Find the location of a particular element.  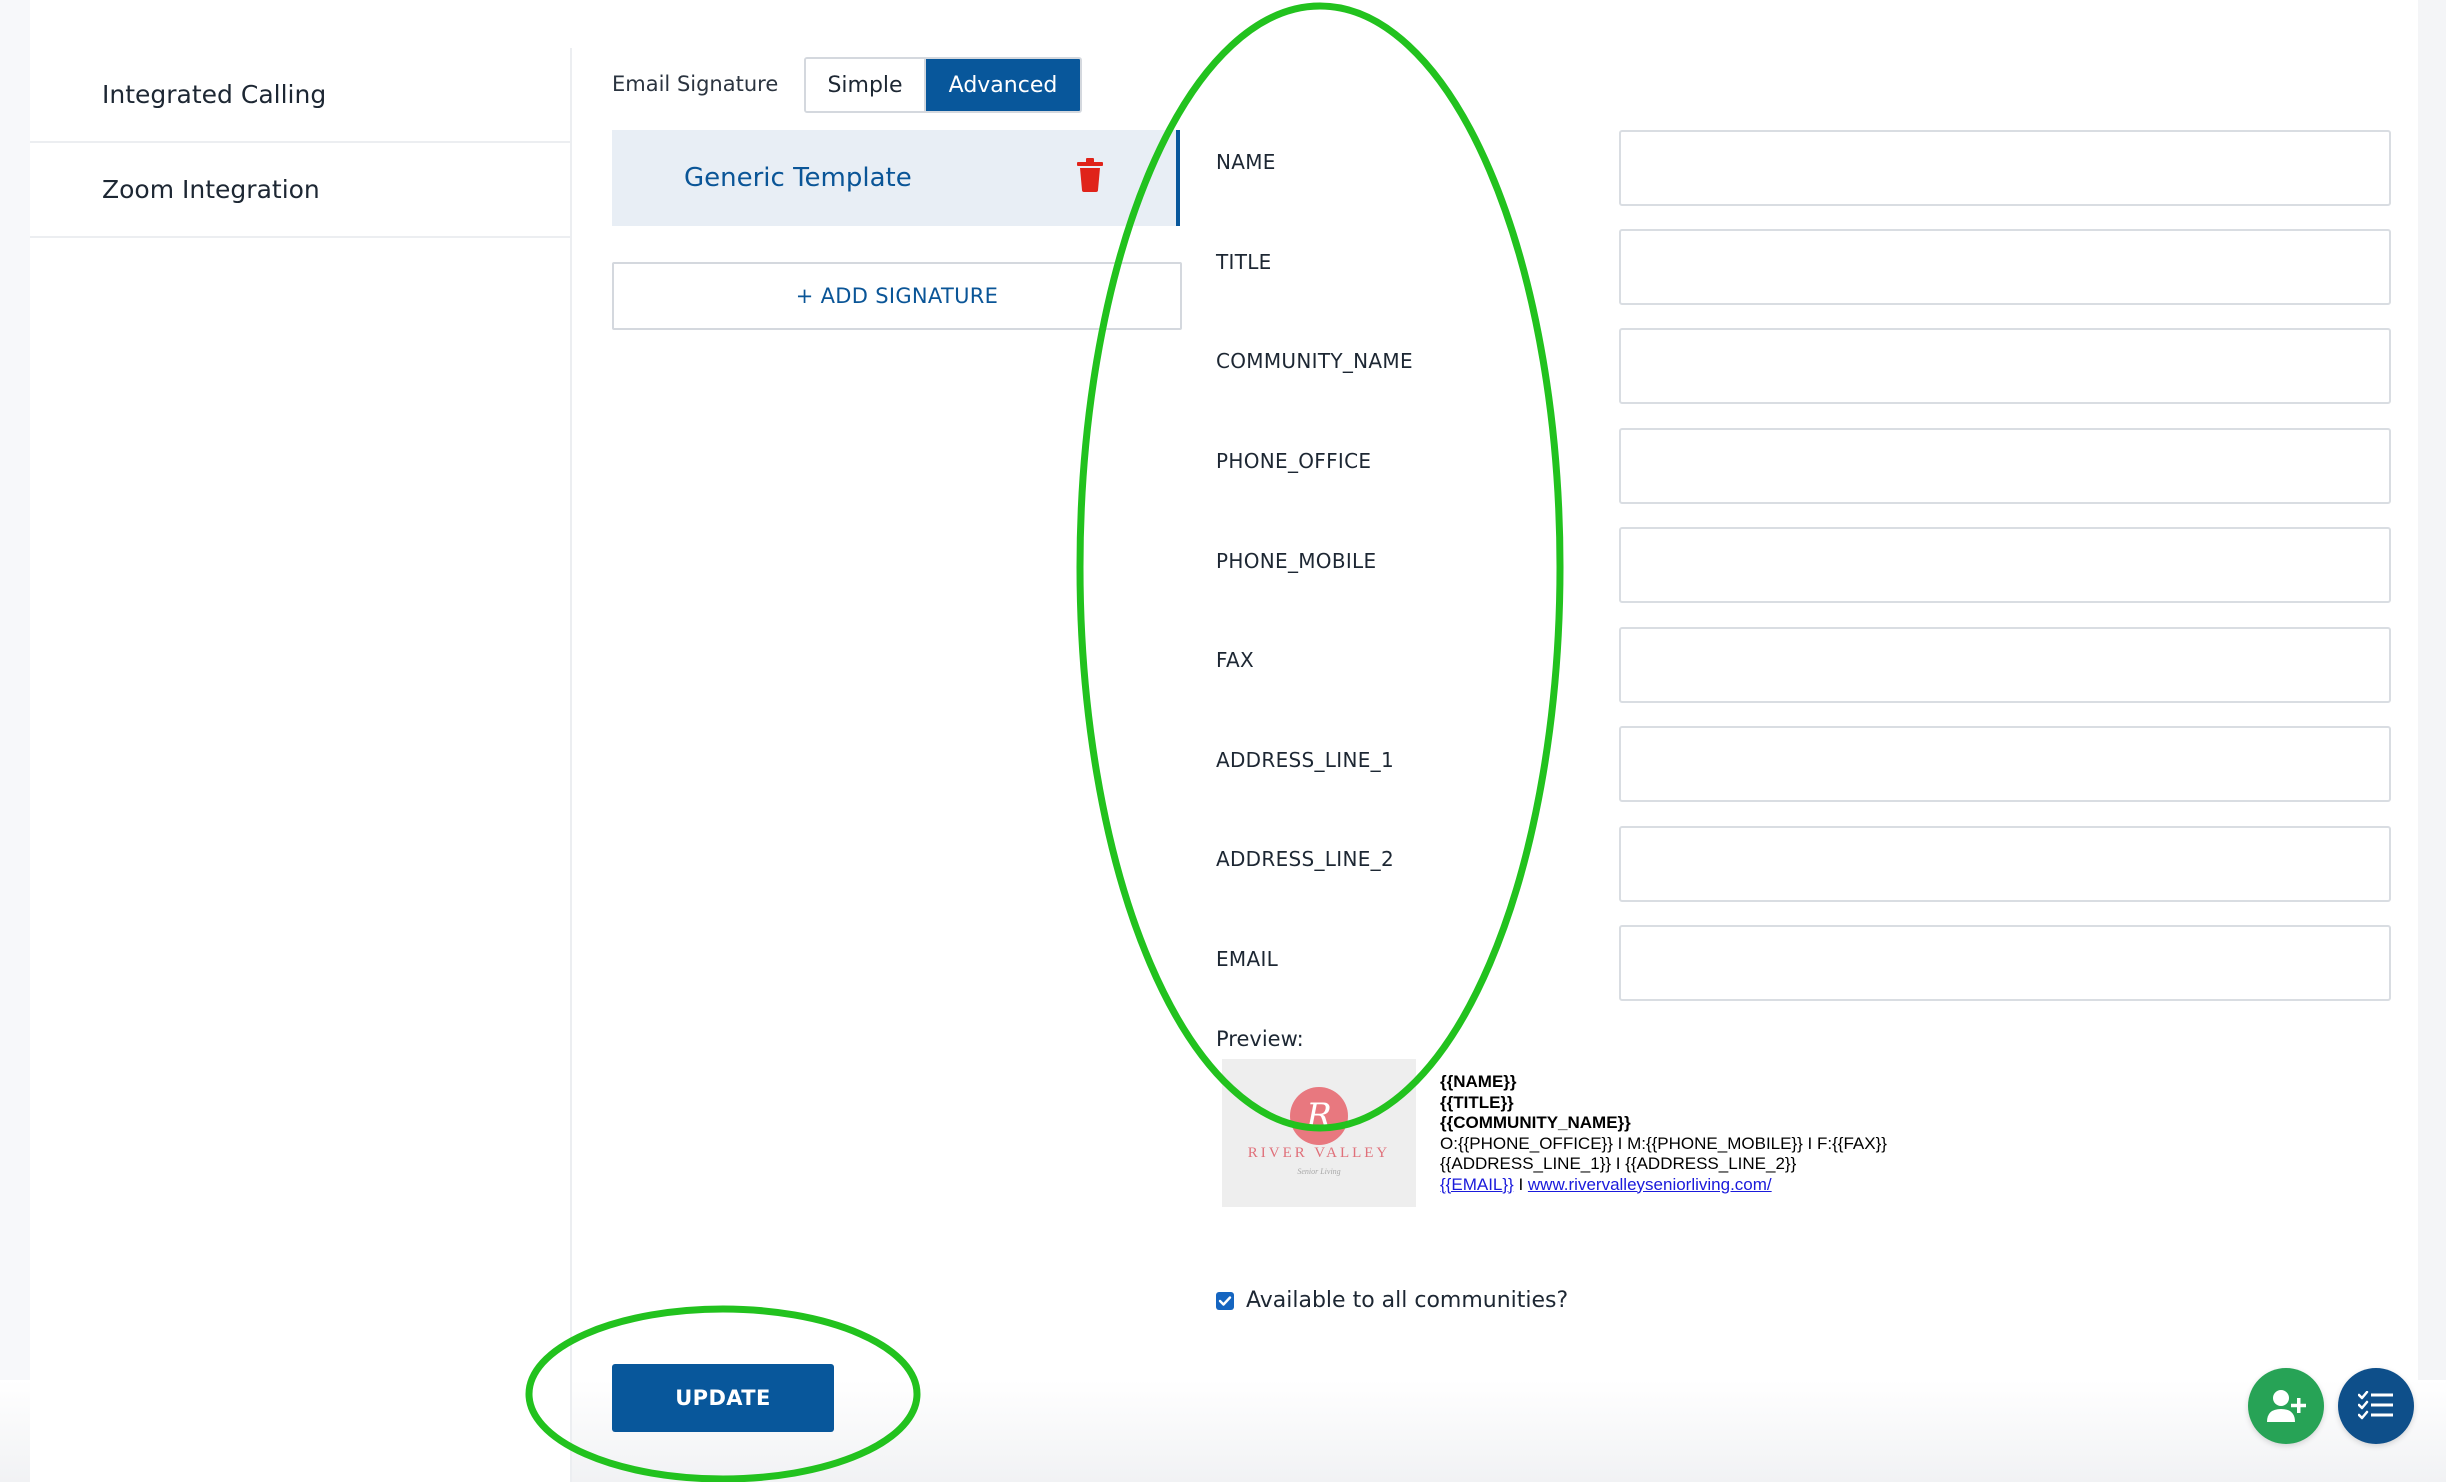

signature-mode-toggle: Simple Advanced is located at coordinates (943, 85).